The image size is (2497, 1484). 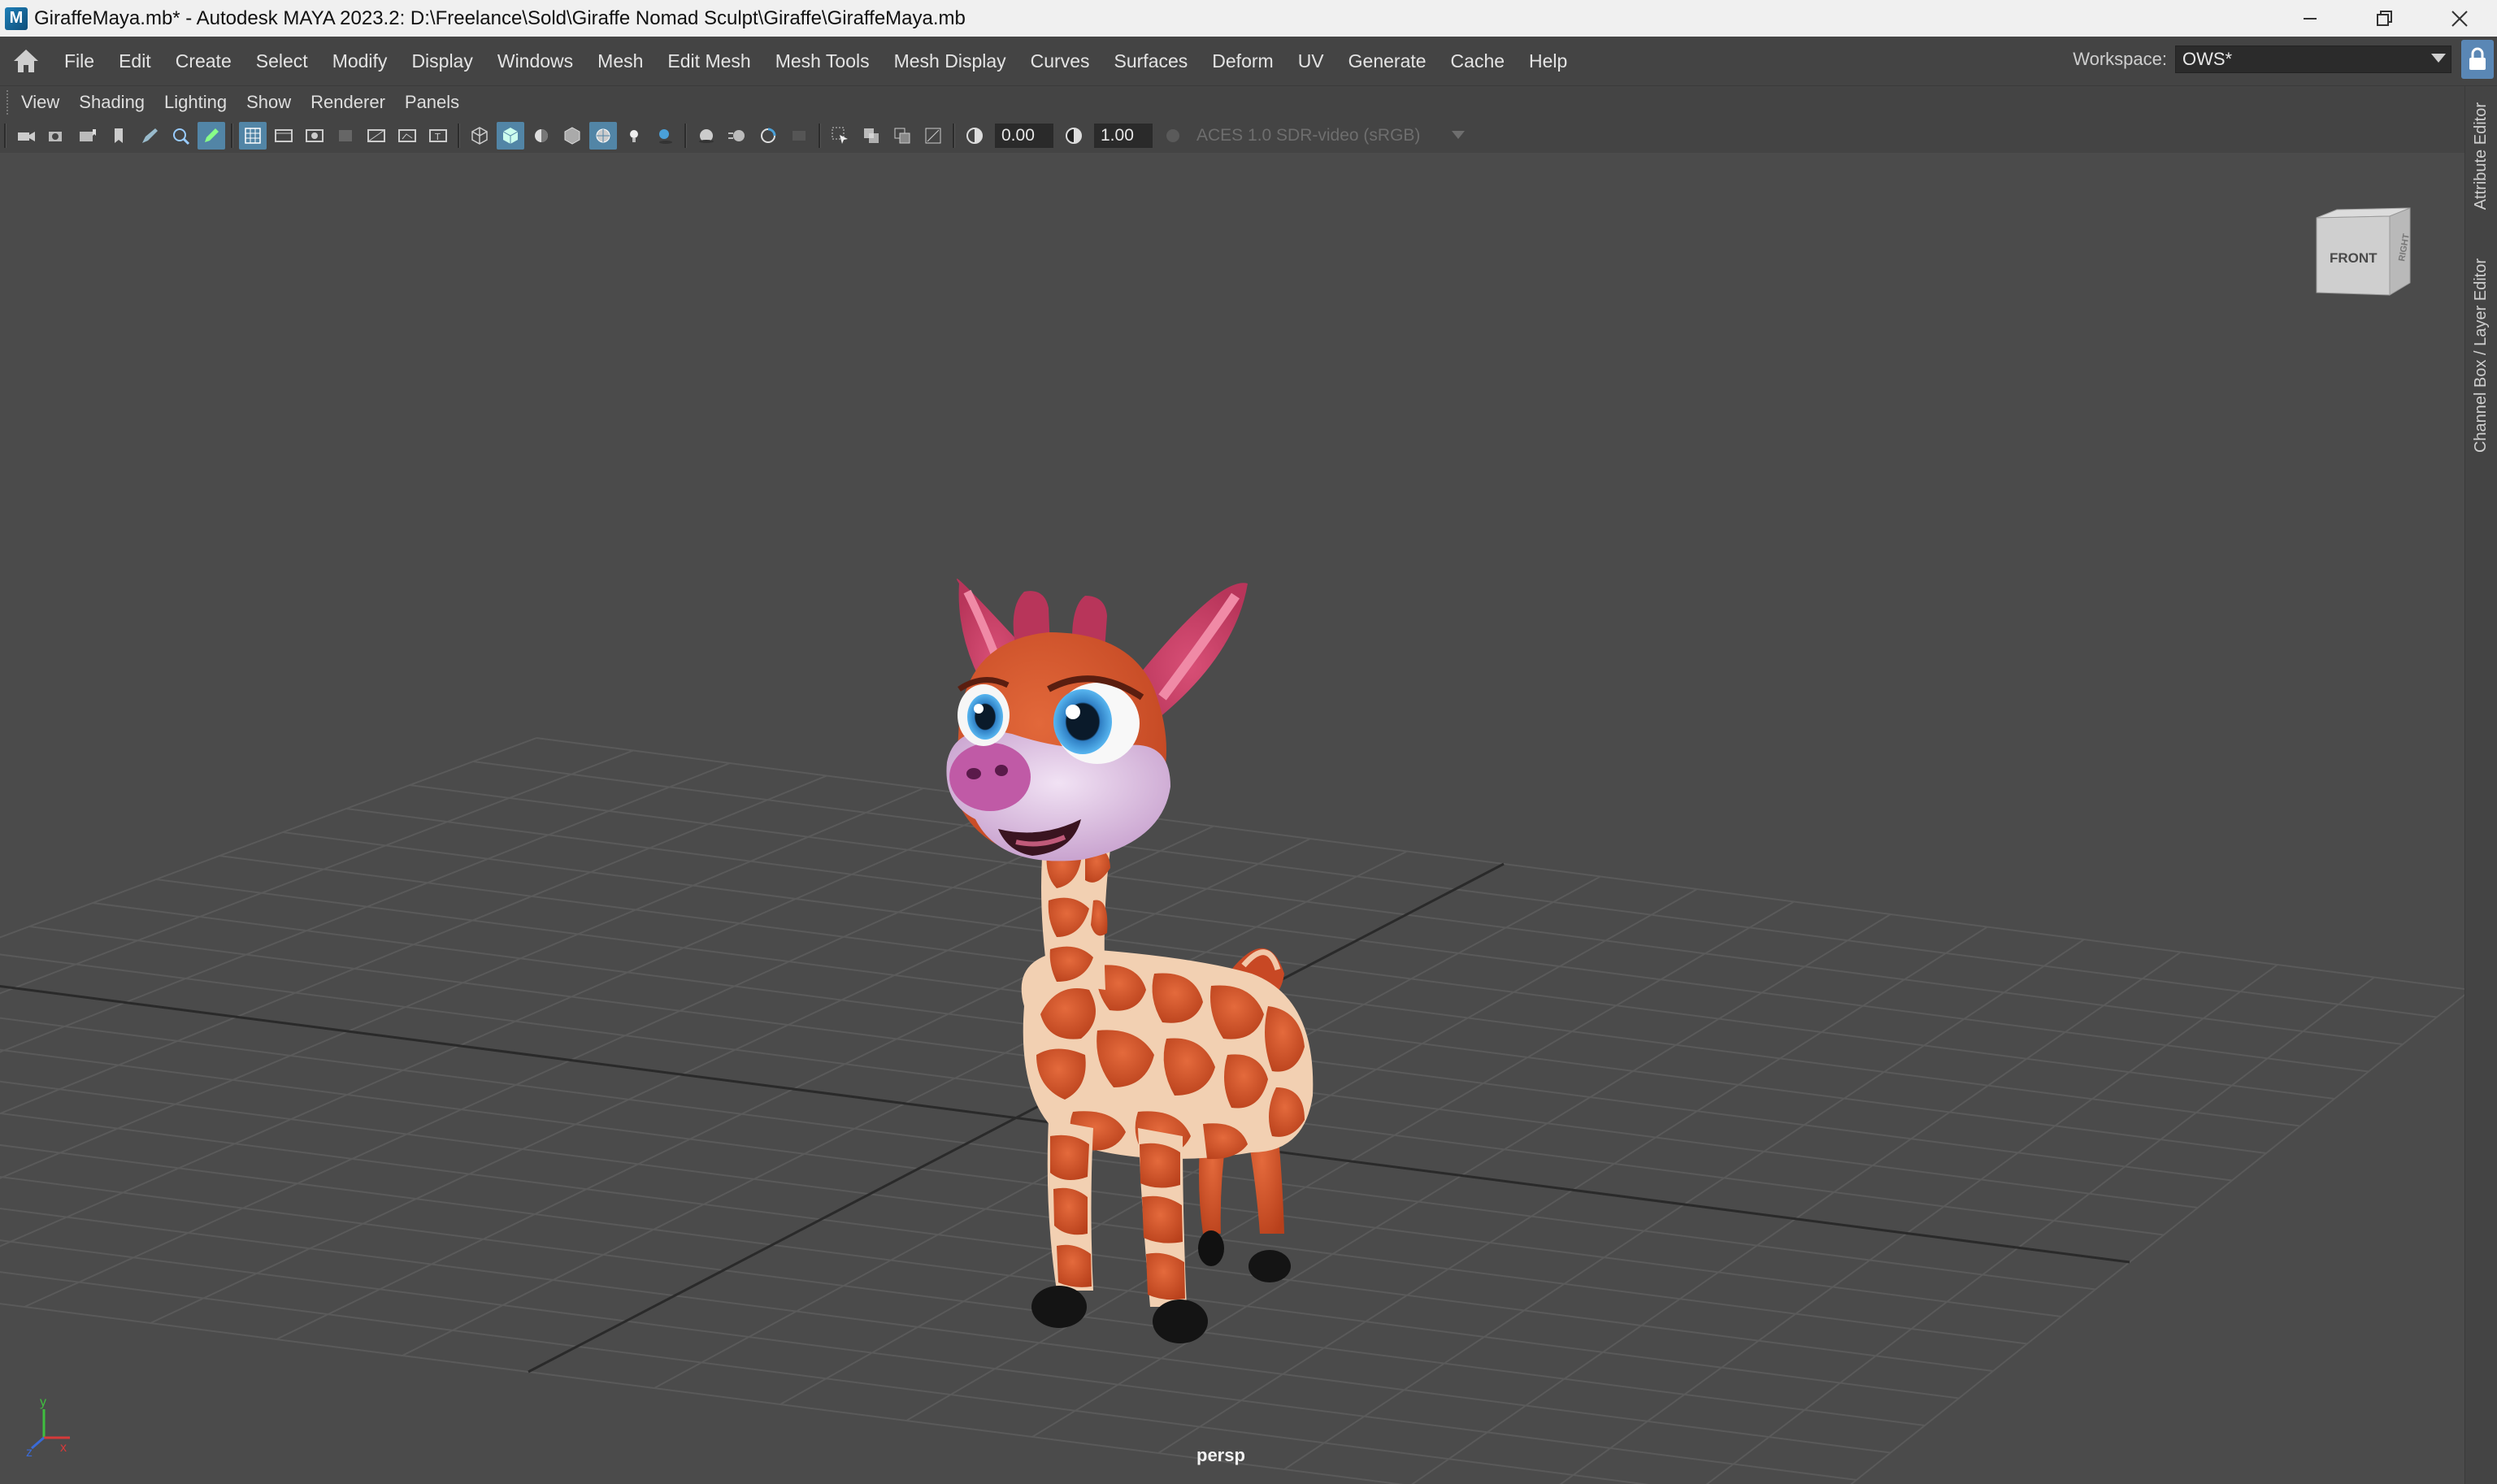 I want to click on menu-generate: Generate, so click(x=1387, y=61).